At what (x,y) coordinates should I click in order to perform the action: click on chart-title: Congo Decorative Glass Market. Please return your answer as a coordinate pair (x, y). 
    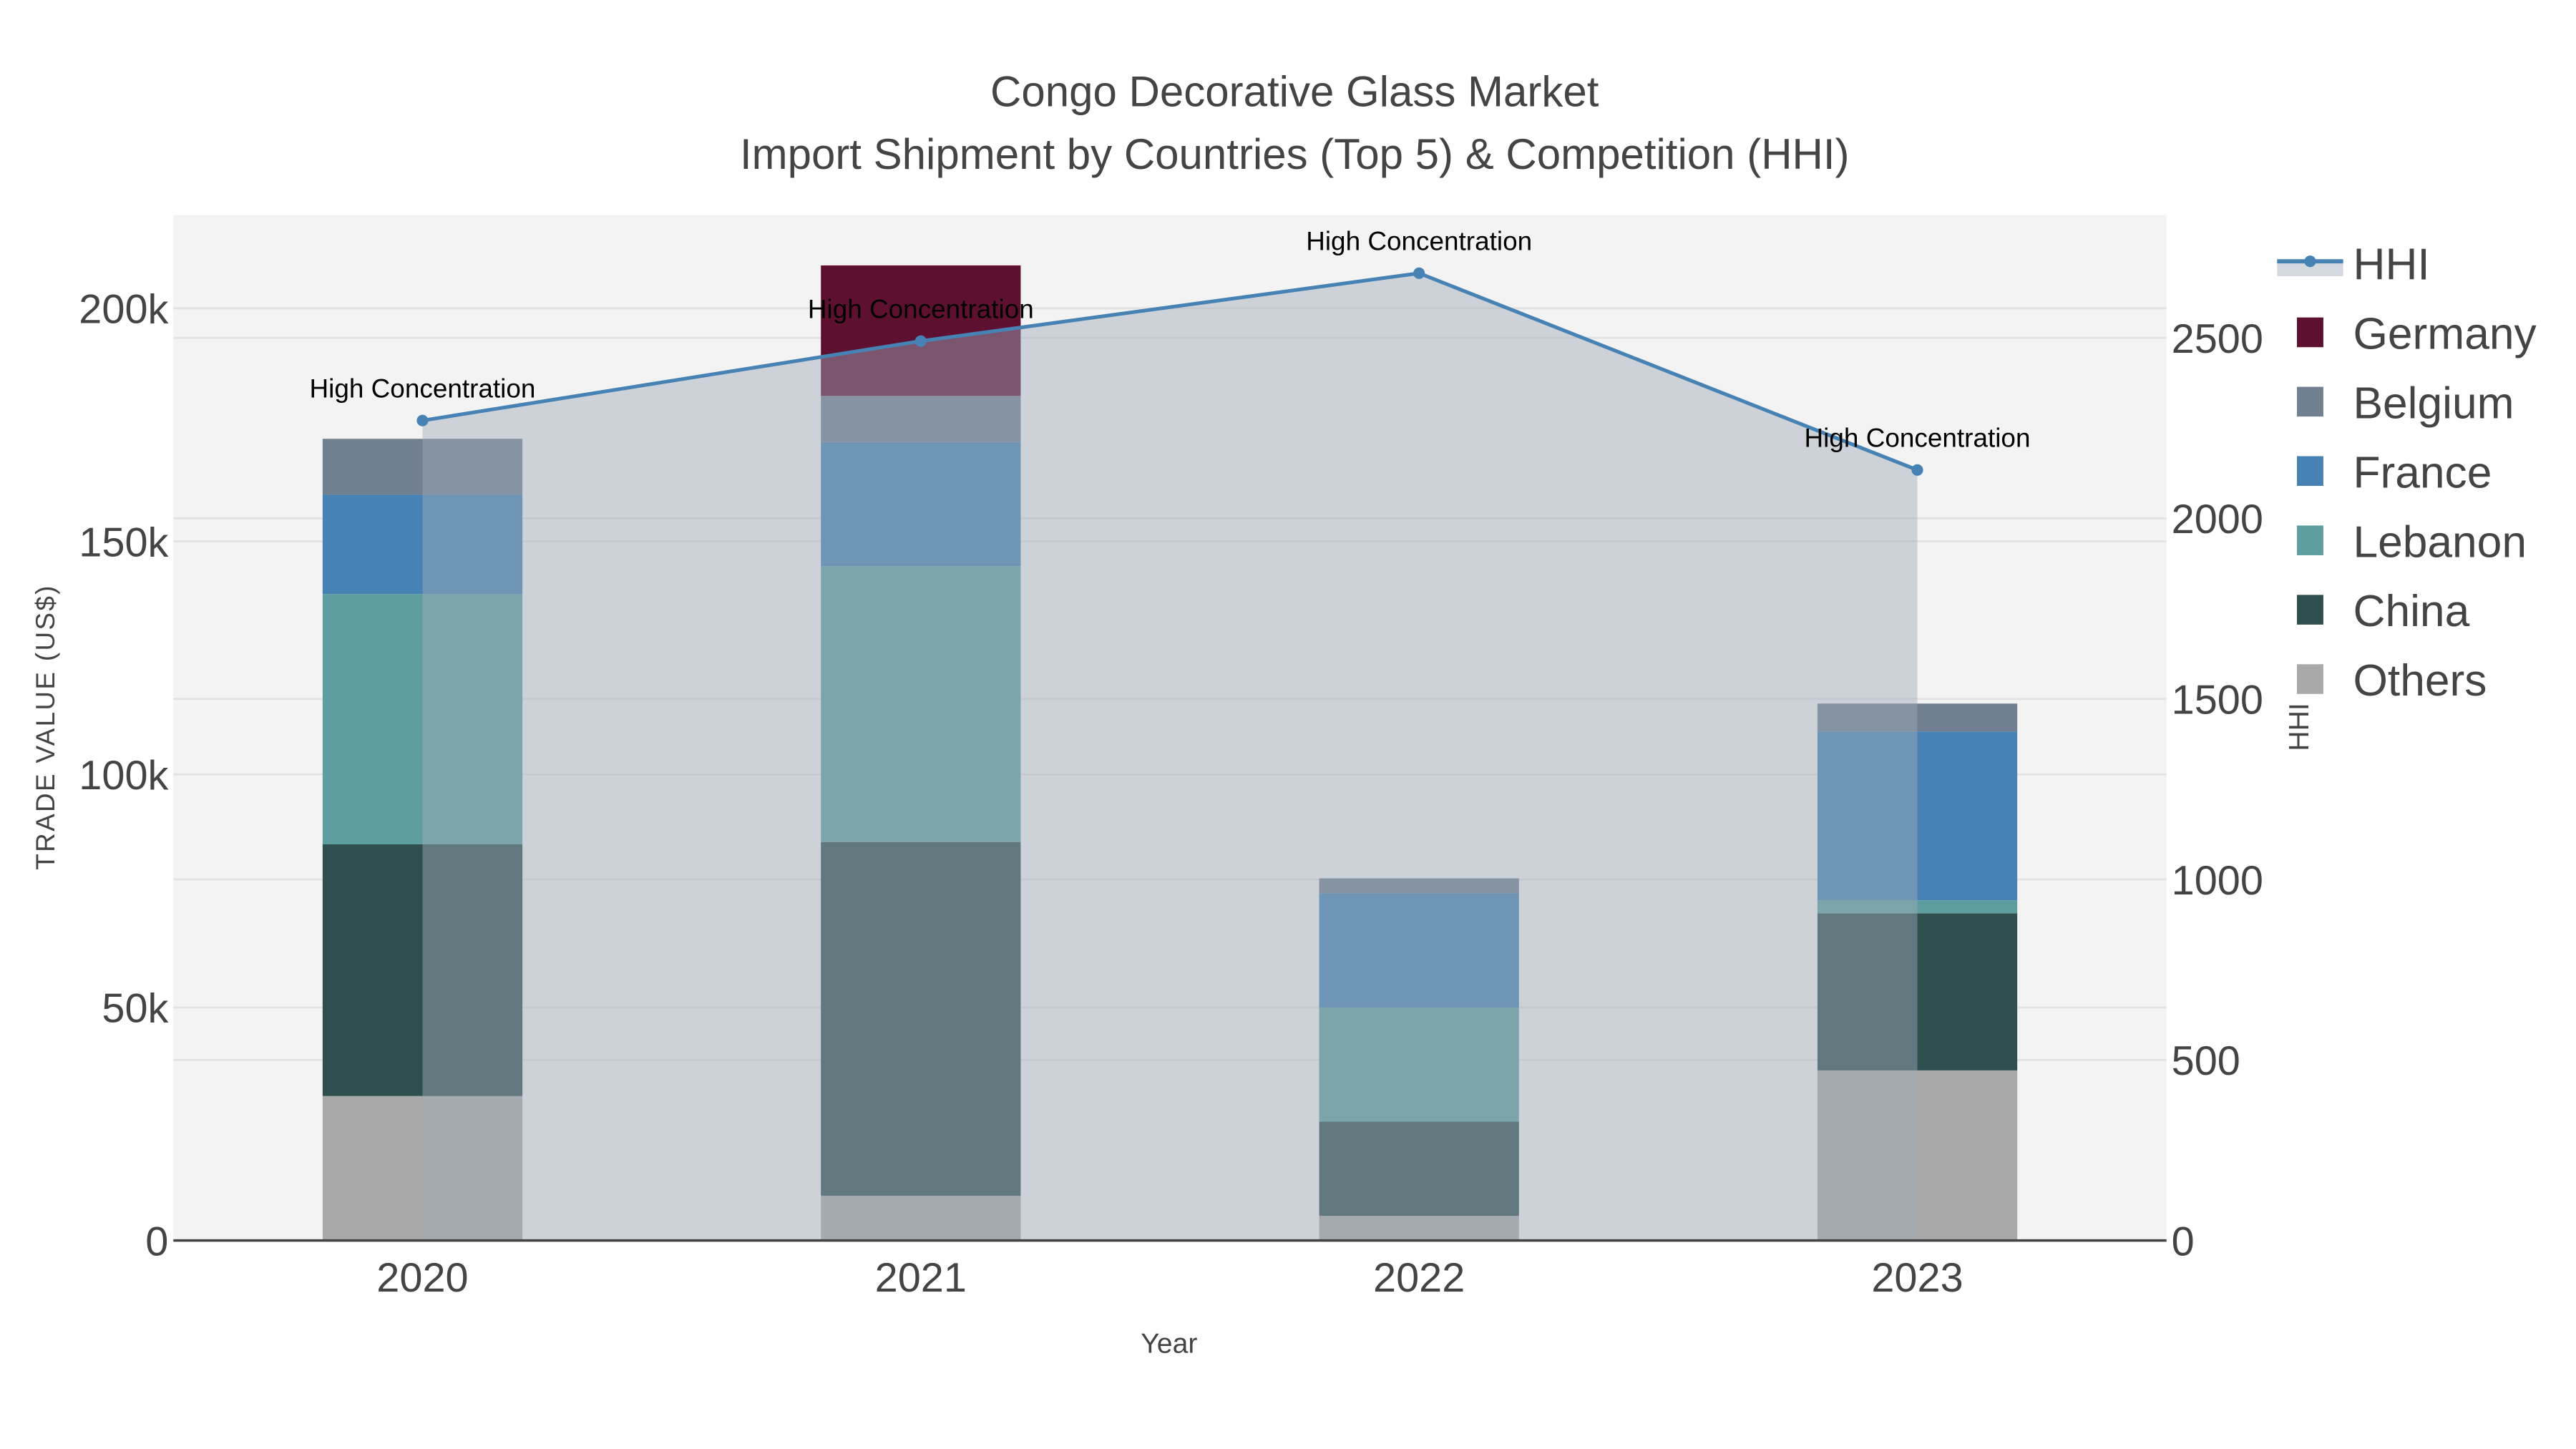
    Looking at the image, I should click on (1294, 91).